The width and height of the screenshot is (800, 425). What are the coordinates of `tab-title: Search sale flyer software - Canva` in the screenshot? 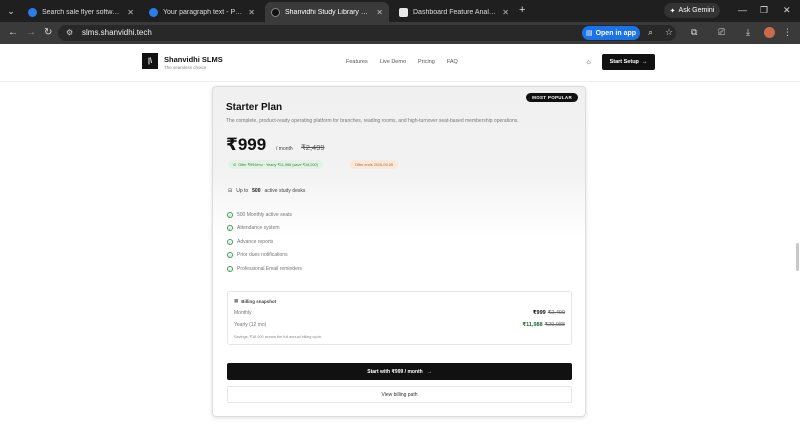 It's located at (82, 12).